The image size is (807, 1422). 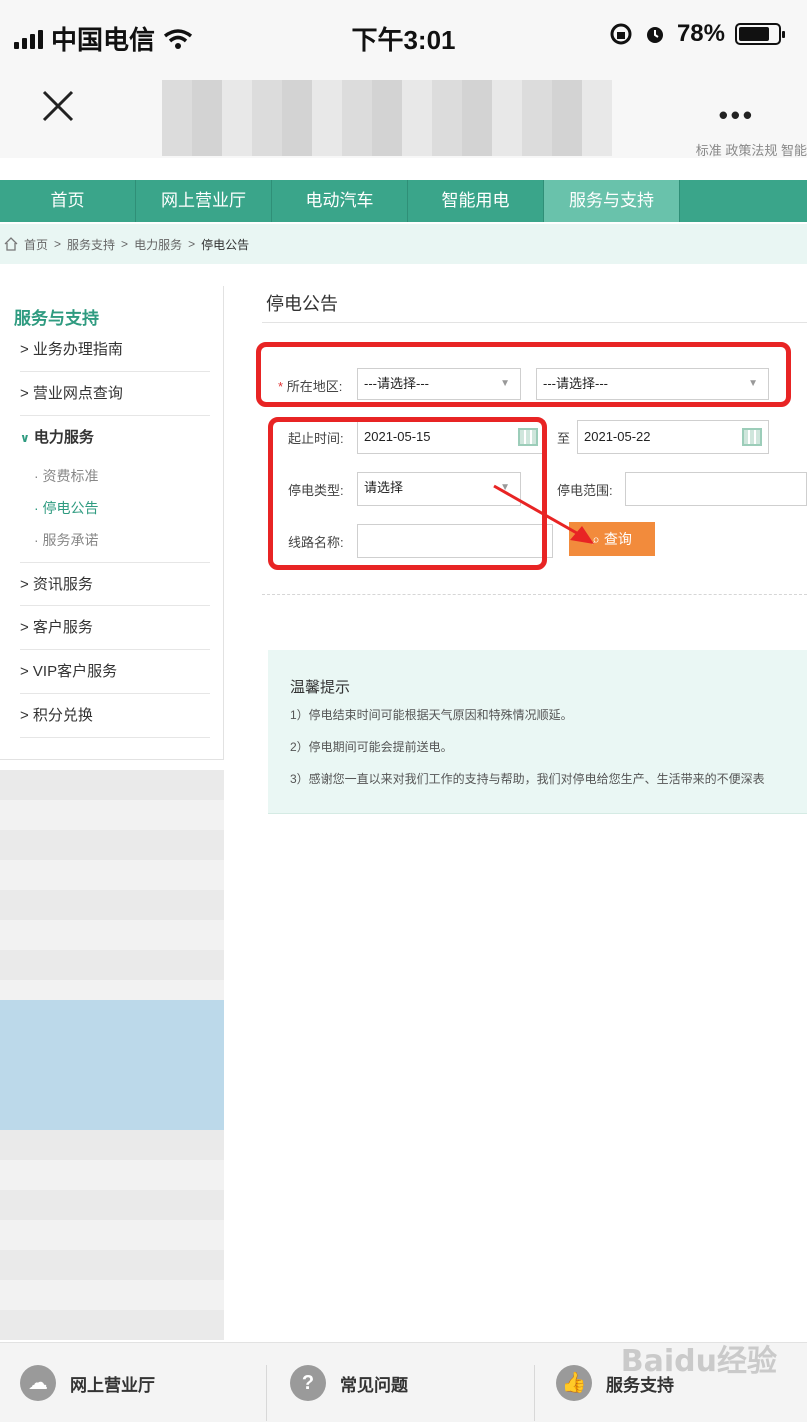 What do you see at coordinates (751, 149) in the screenshot?
I see `top-links: 标准 政策法规 智能` at bounding box center [751, 149].